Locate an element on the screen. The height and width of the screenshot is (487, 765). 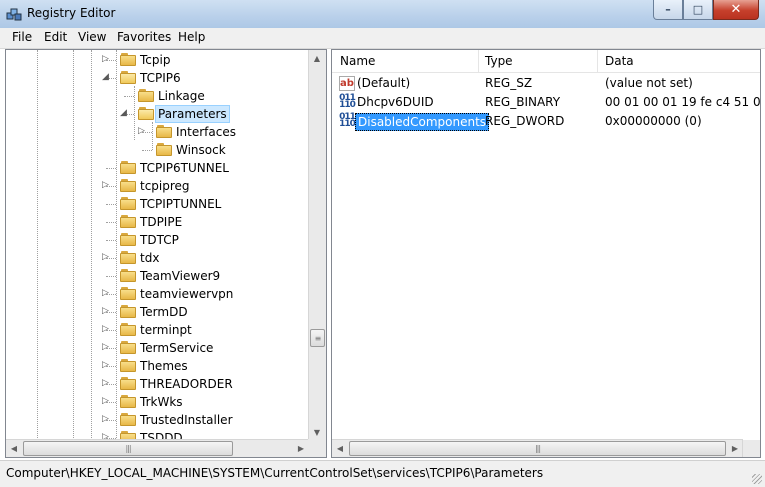
tree-item: ◢ TCPIP6 is located at coordinates (156, 78).